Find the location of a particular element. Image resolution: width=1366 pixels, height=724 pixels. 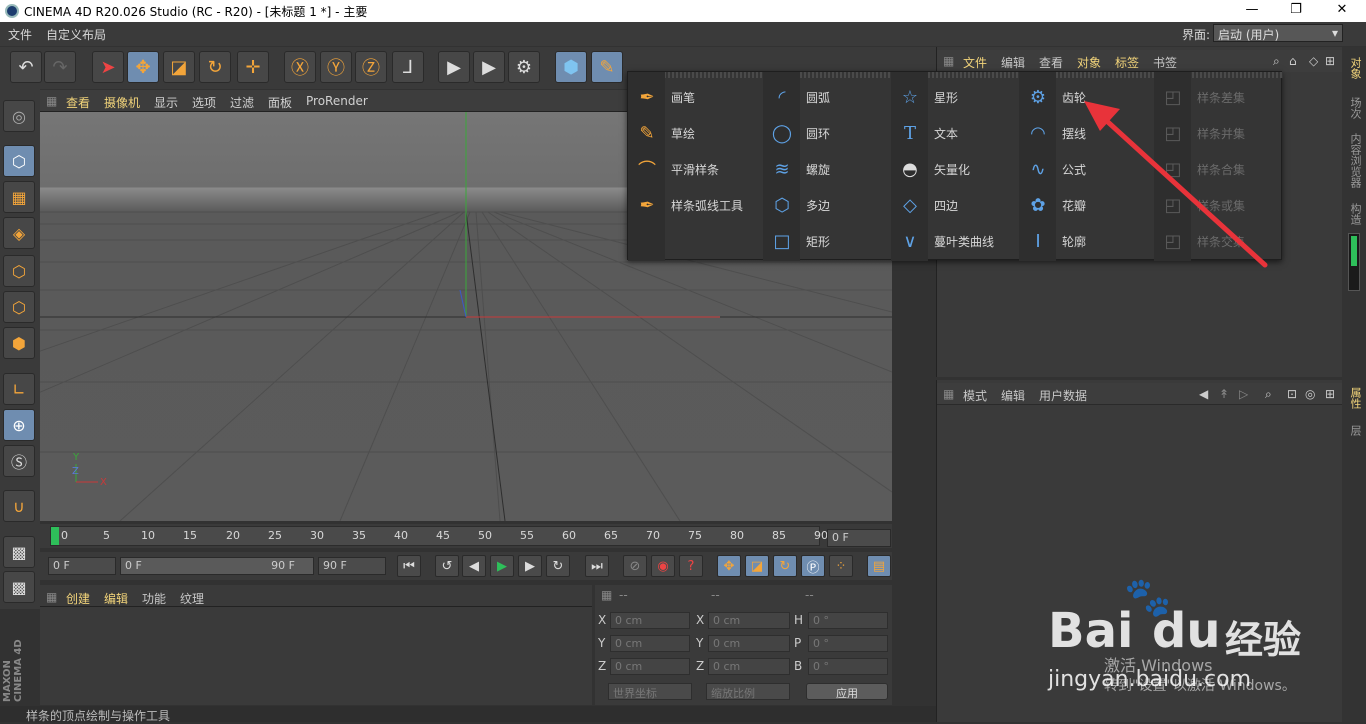

attributes-menu-userdata: 用户数据 is located at coordinates (1063, 395).